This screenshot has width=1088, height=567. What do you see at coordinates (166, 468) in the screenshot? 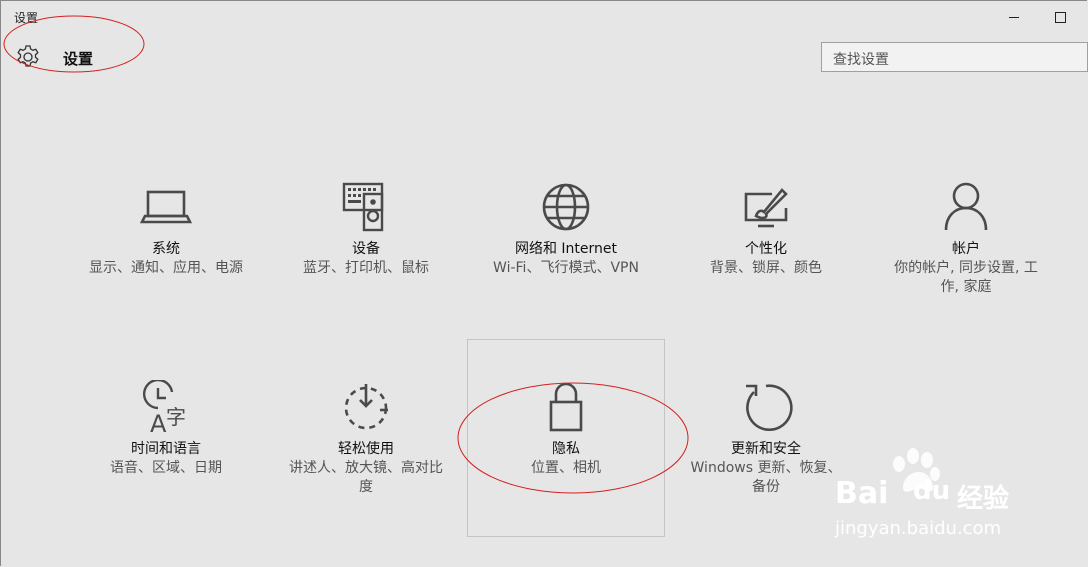
I see `tile-desc: 语音、区域、日期` at bounding box center [166, 468].